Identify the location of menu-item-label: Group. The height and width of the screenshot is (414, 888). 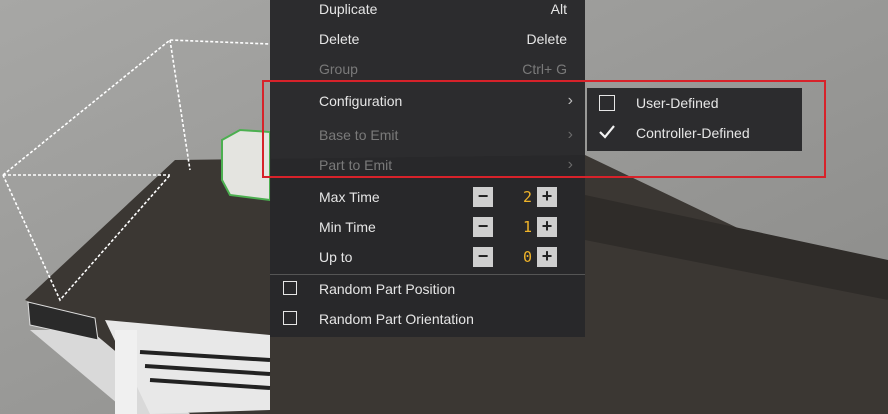
(338, 69).